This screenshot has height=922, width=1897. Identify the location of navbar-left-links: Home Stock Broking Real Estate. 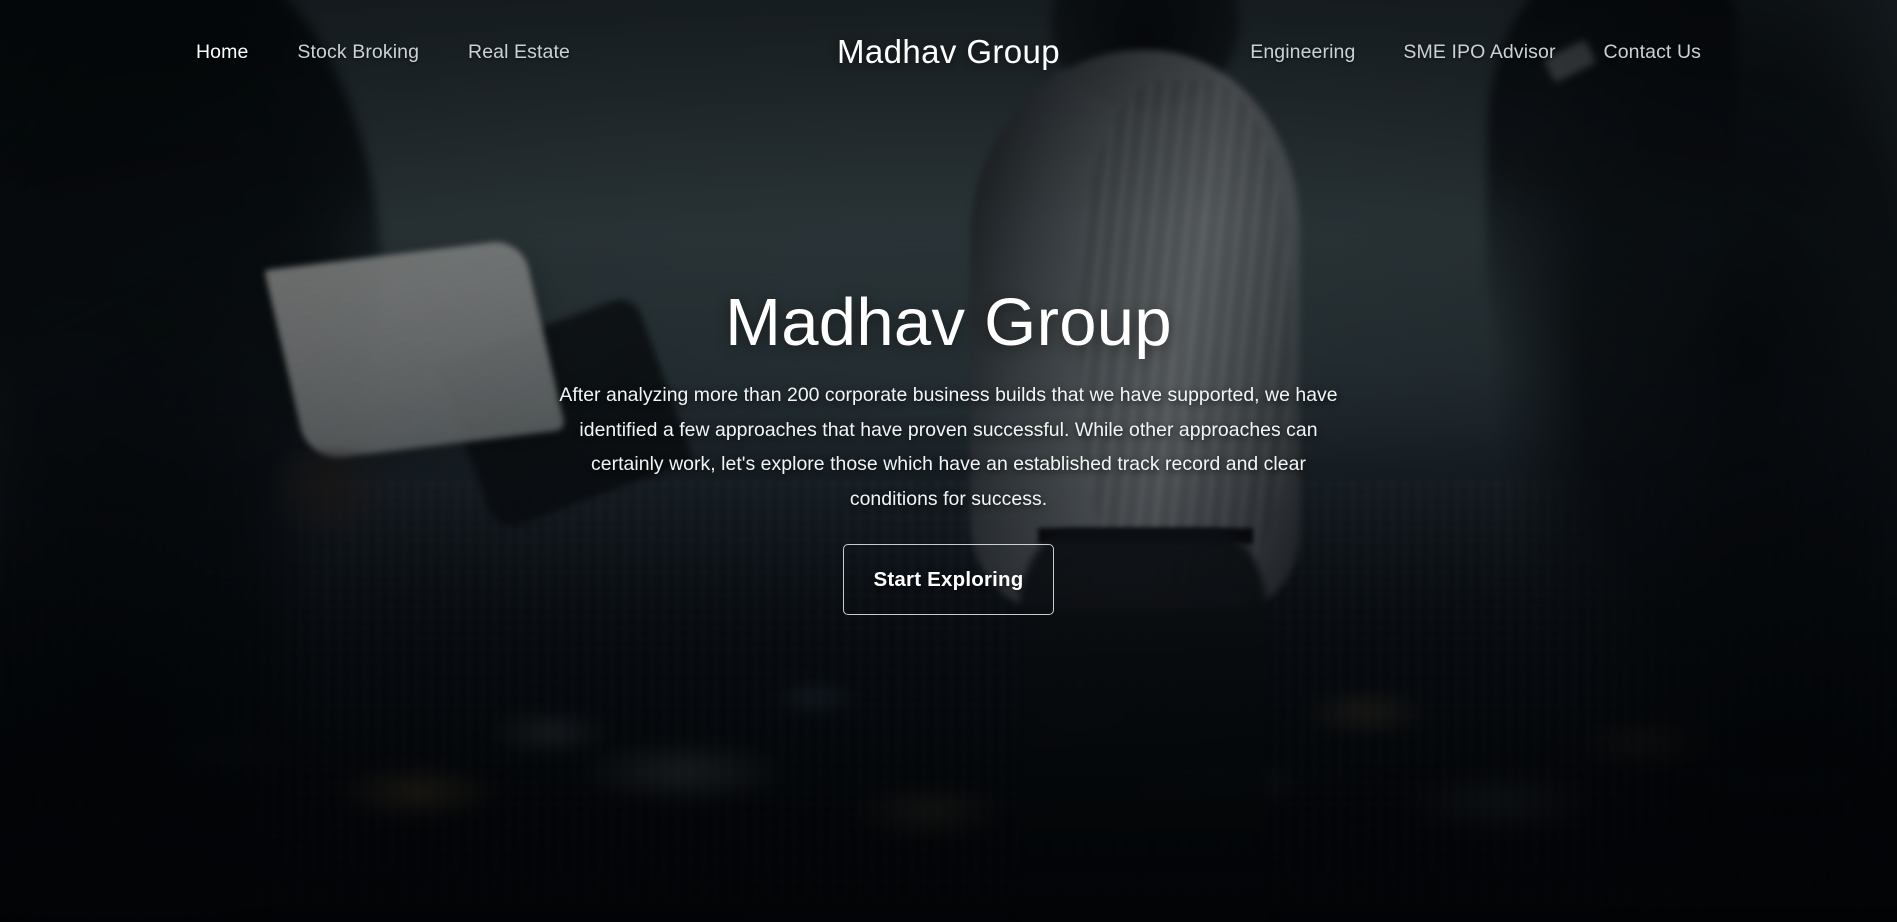
(383, 52).